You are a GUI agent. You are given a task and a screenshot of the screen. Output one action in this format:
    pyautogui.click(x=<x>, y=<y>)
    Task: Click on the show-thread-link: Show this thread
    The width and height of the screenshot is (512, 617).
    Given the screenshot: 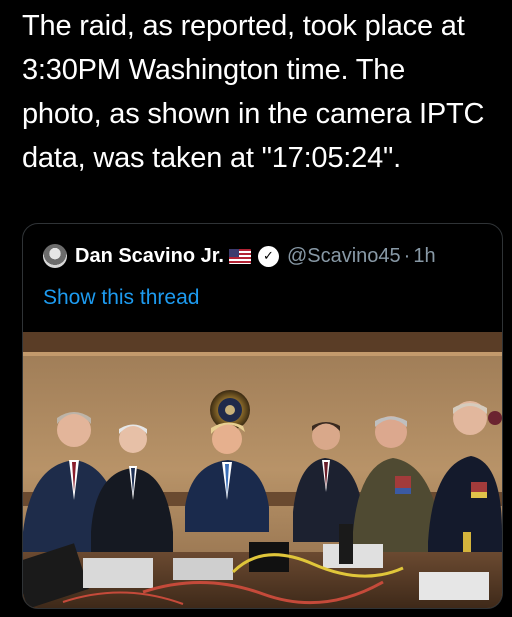 What is the action you would take?
    pyautogui.click(x=121, y=298)
    